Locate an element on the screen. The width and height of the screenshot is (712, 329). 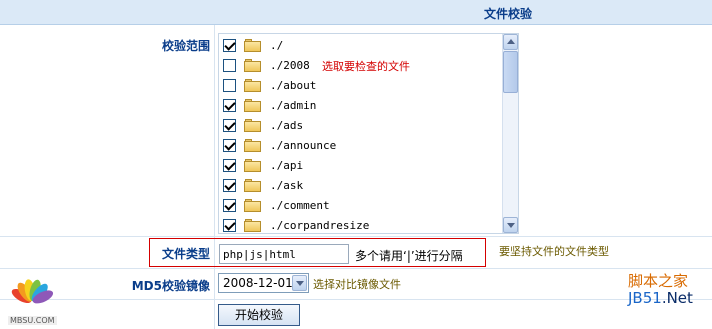
scroll-up-button is located at coordinates (510, 42).